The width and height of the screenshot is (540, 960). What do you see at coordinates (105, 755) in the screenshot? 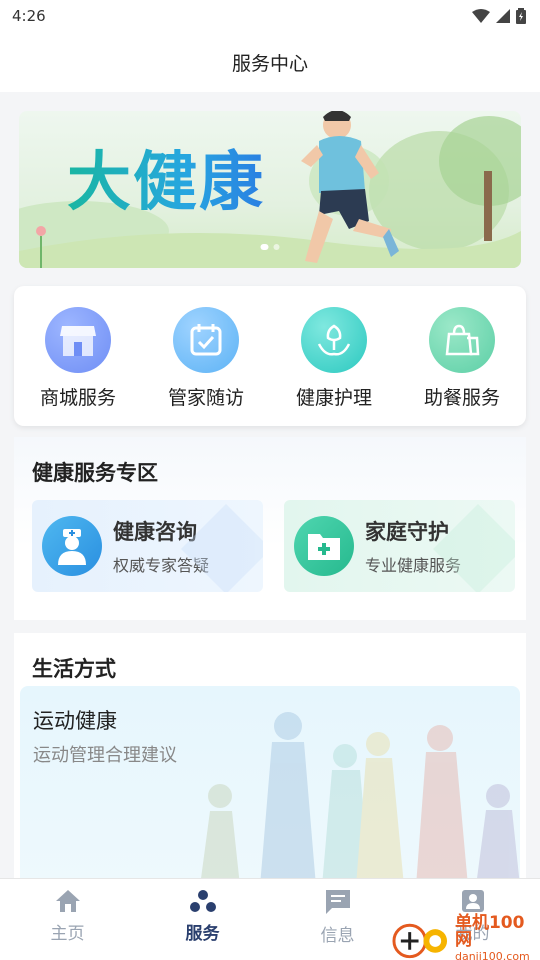
I see `life-card-subtitle: 运动管理合理建议` at bounding box center [105, 755].